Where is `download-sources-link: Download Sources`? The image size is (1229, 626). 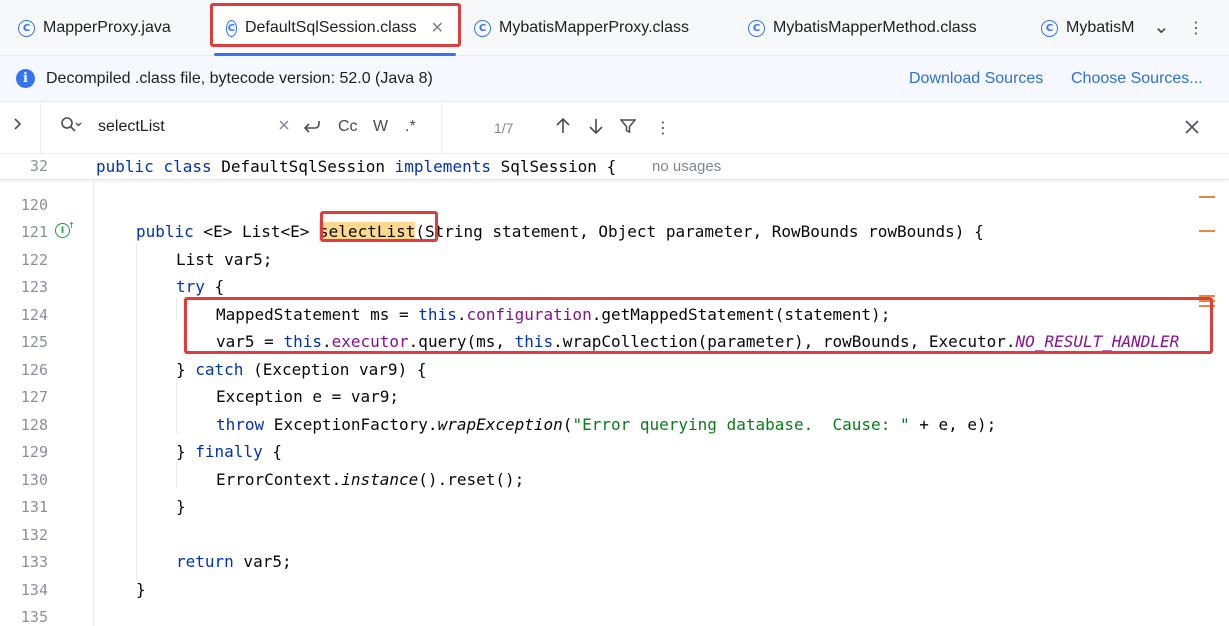
download-sources-link: Download Sources is located at coordinates (976, 79).